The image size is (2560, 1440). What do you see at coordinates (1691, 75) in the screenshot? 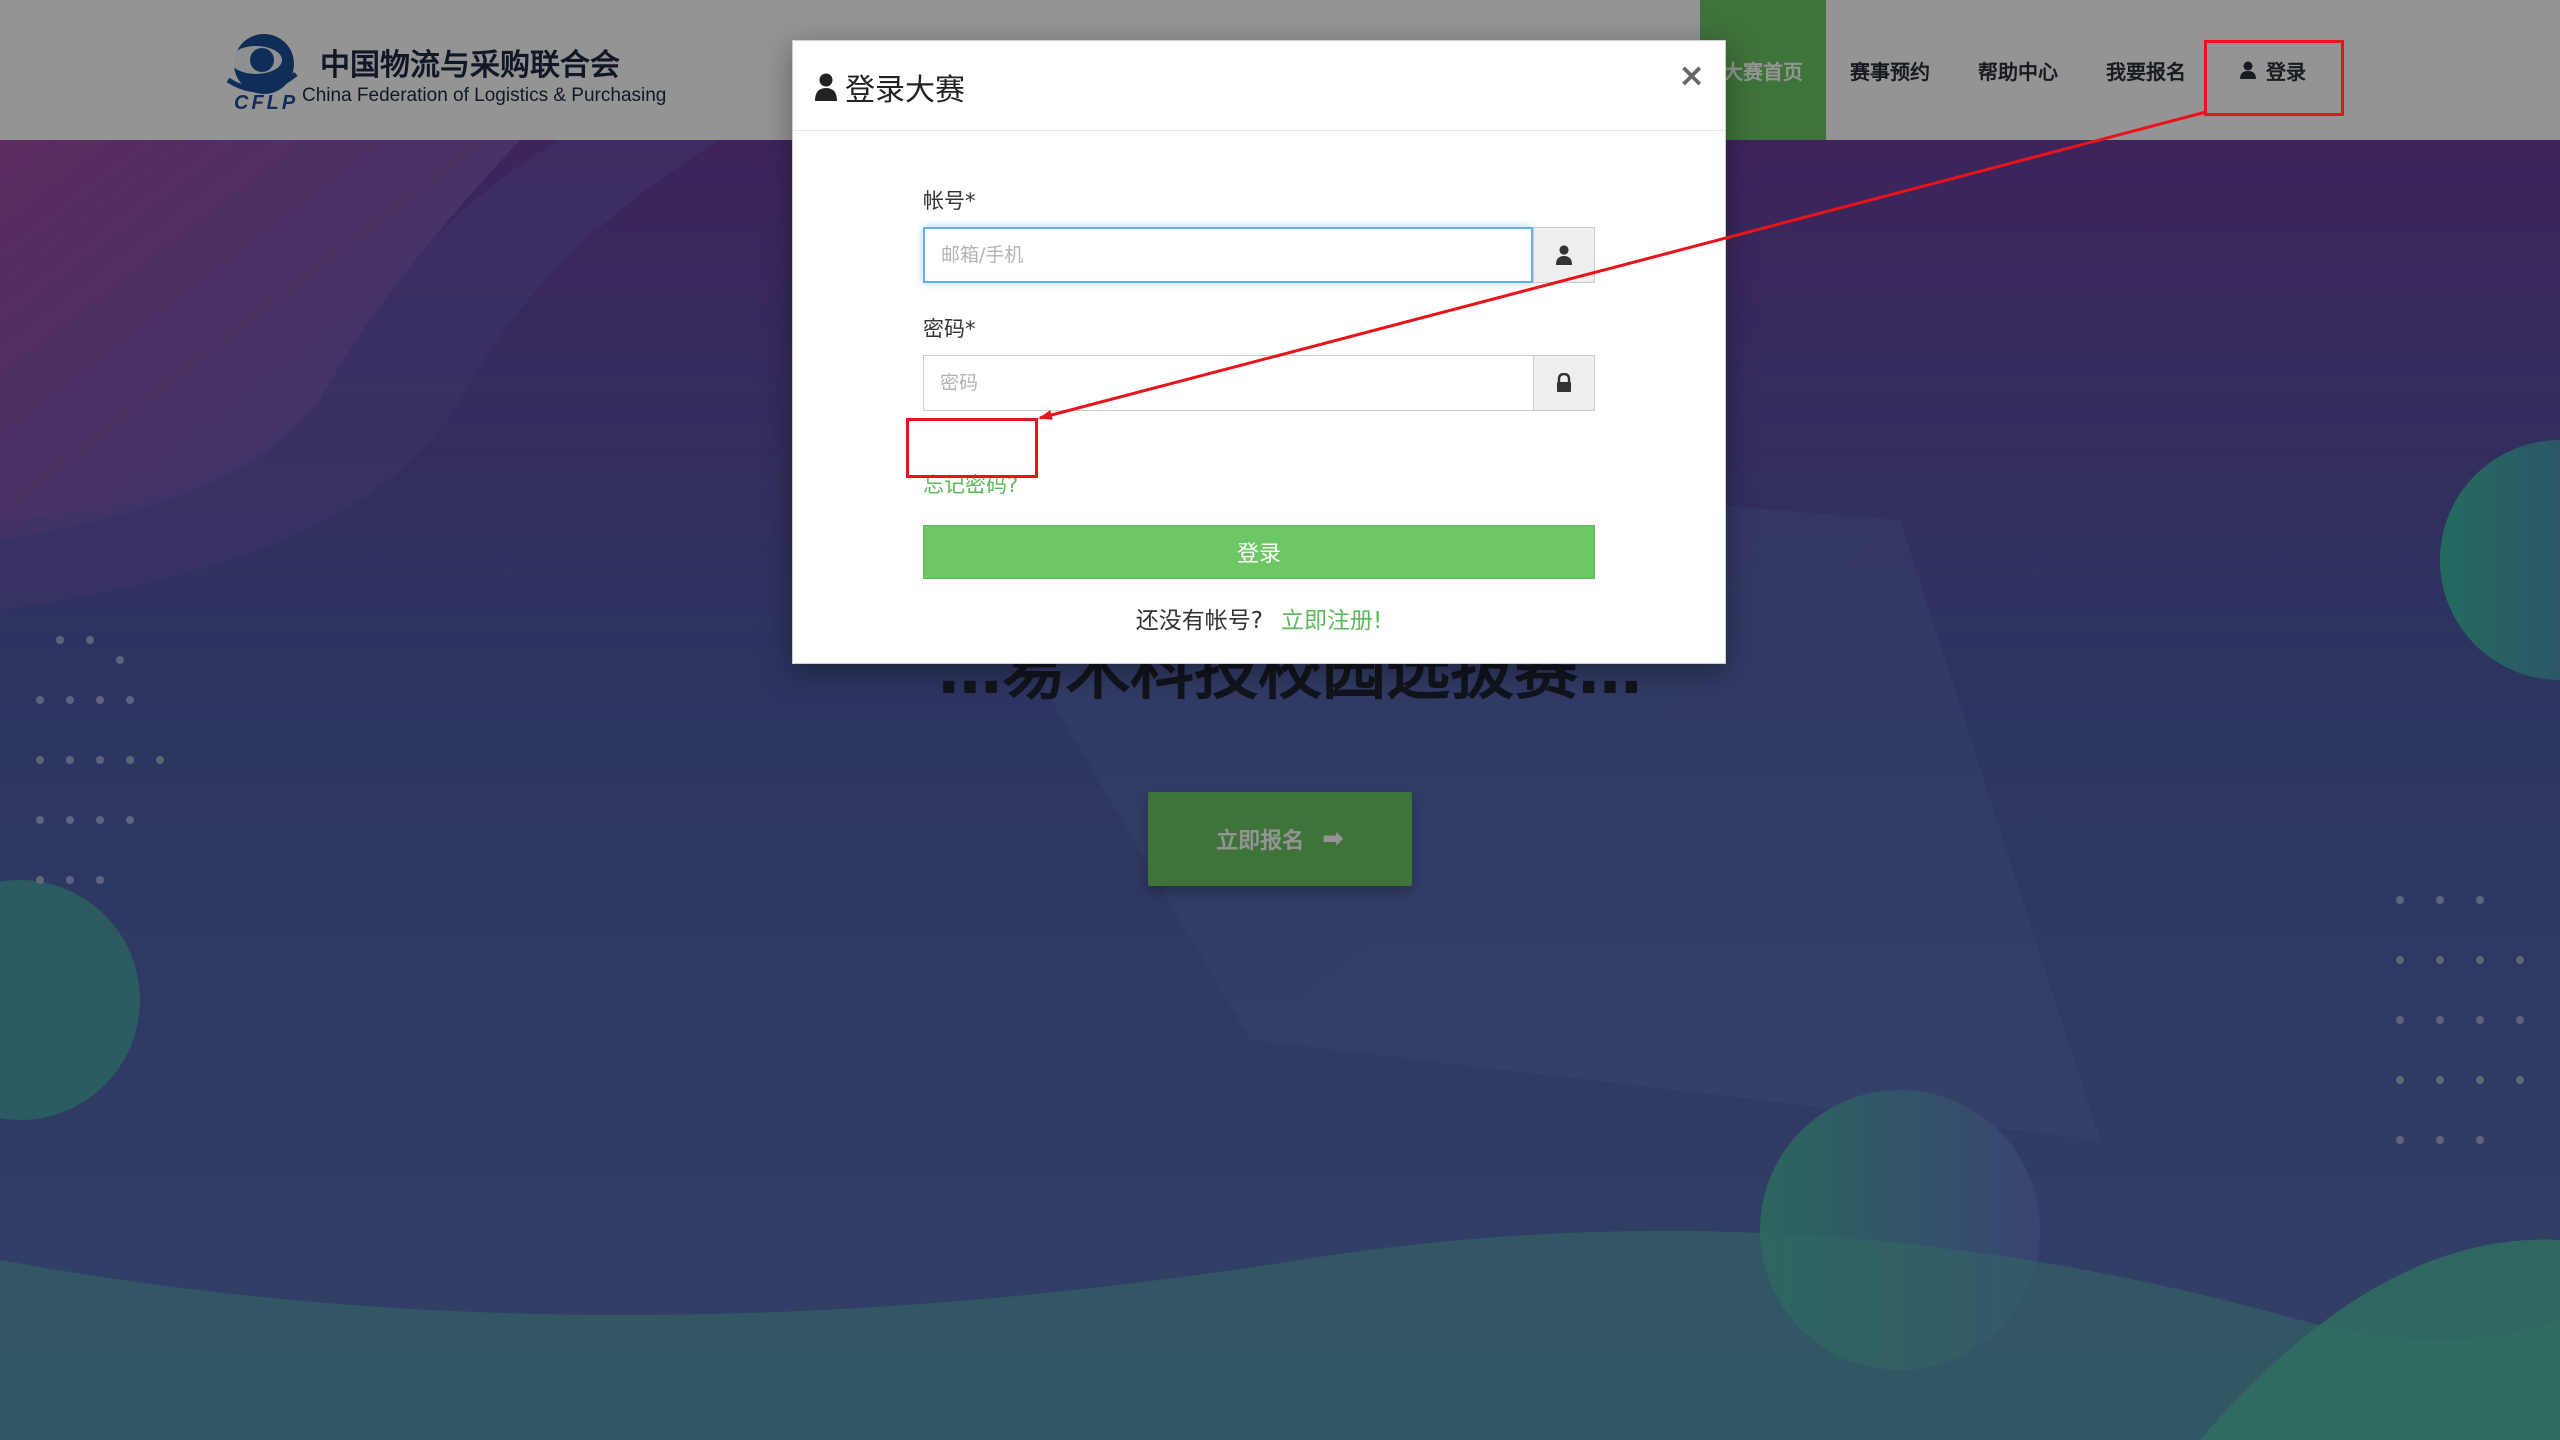
I see `close-icon: ×` at bounding box center [1691, 75].